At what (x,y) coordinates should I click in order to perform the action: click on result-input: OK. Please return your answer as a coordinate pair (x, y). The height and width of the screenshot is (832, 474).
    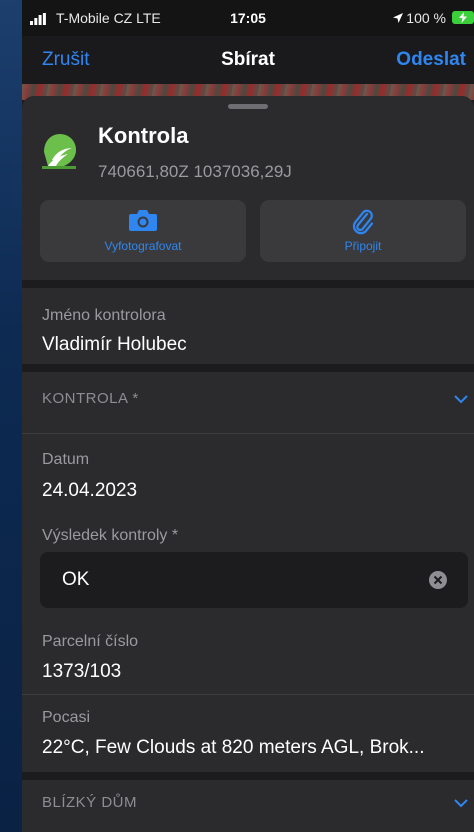
    Looking at the image, I should click on (254, 580).